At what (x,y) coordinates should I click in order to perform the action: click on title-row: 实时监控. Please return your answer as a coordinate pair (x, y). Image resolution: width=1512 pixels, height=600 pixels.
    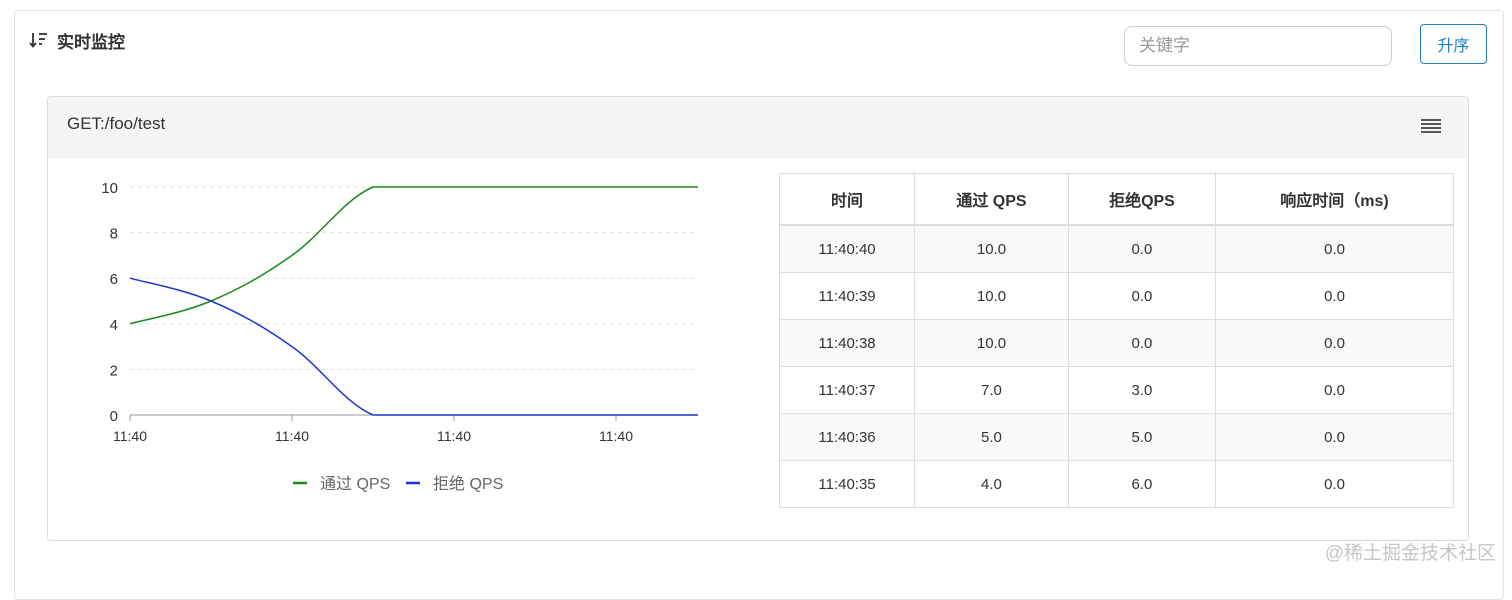
    Looking at the image, I should click on (77, 40).